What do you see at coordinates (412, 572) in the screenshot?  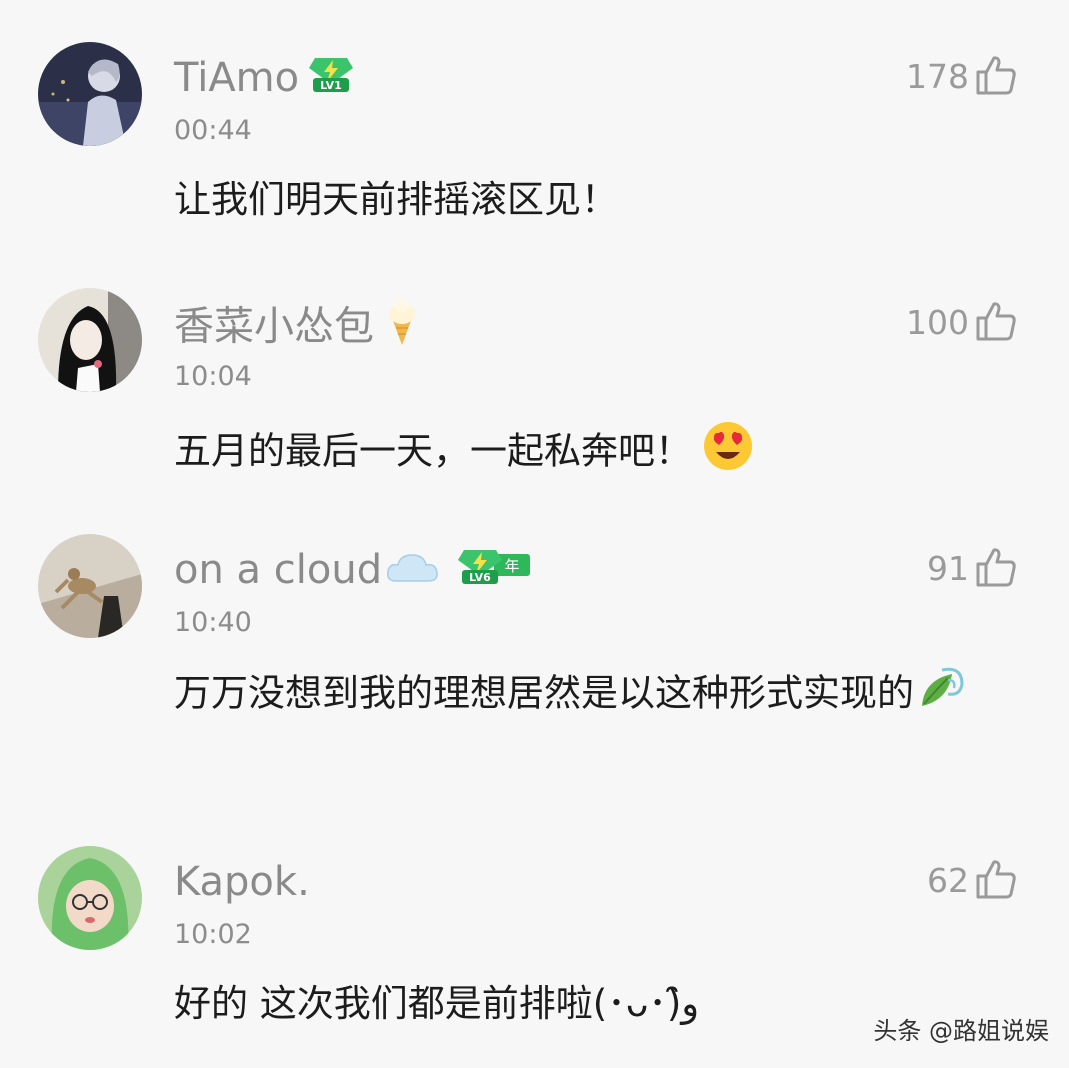 I see `cloud-icon` at bounding box center [412, 572].